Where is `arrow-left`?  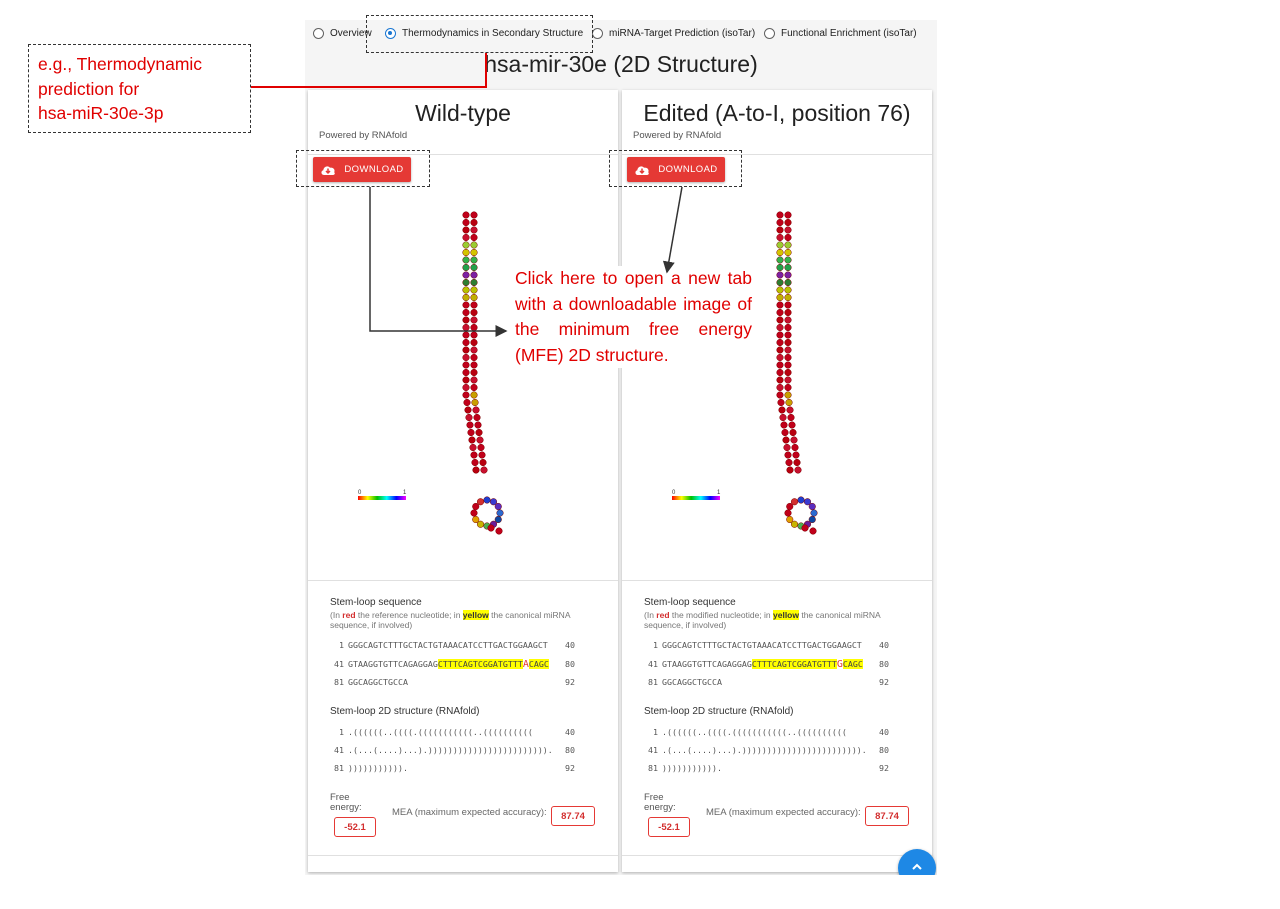
arrow-left is located at coordinates (438, 262).